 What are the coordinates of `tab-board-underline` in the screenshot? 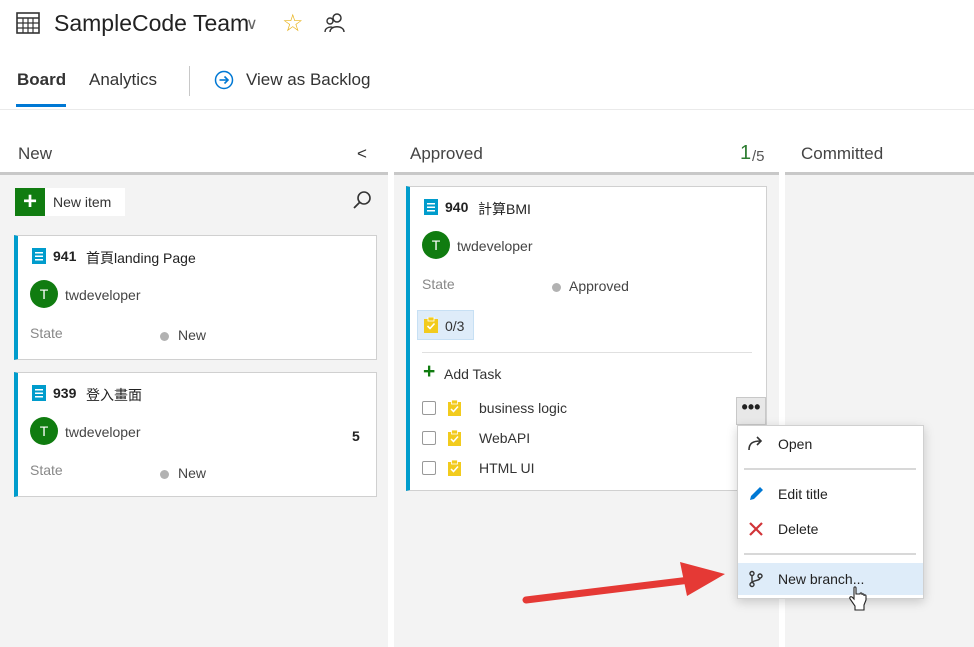 It's located at (41, 105).